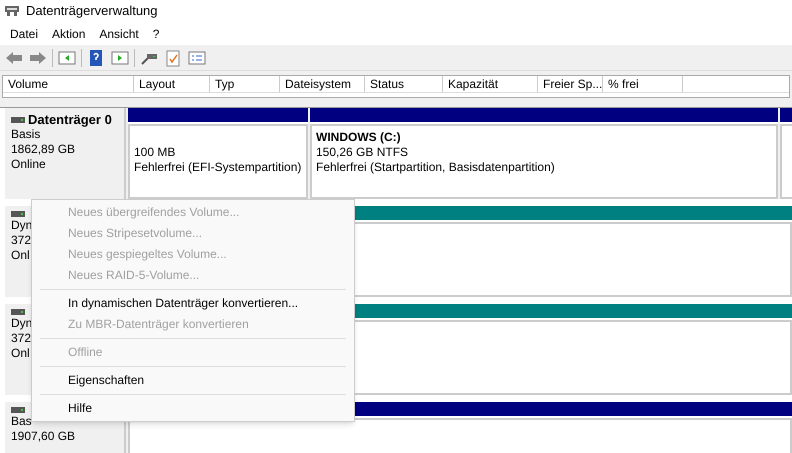  Describe the element at coordinates (12, 11) in the screenshot. I see `disk-management-icon` at that location.